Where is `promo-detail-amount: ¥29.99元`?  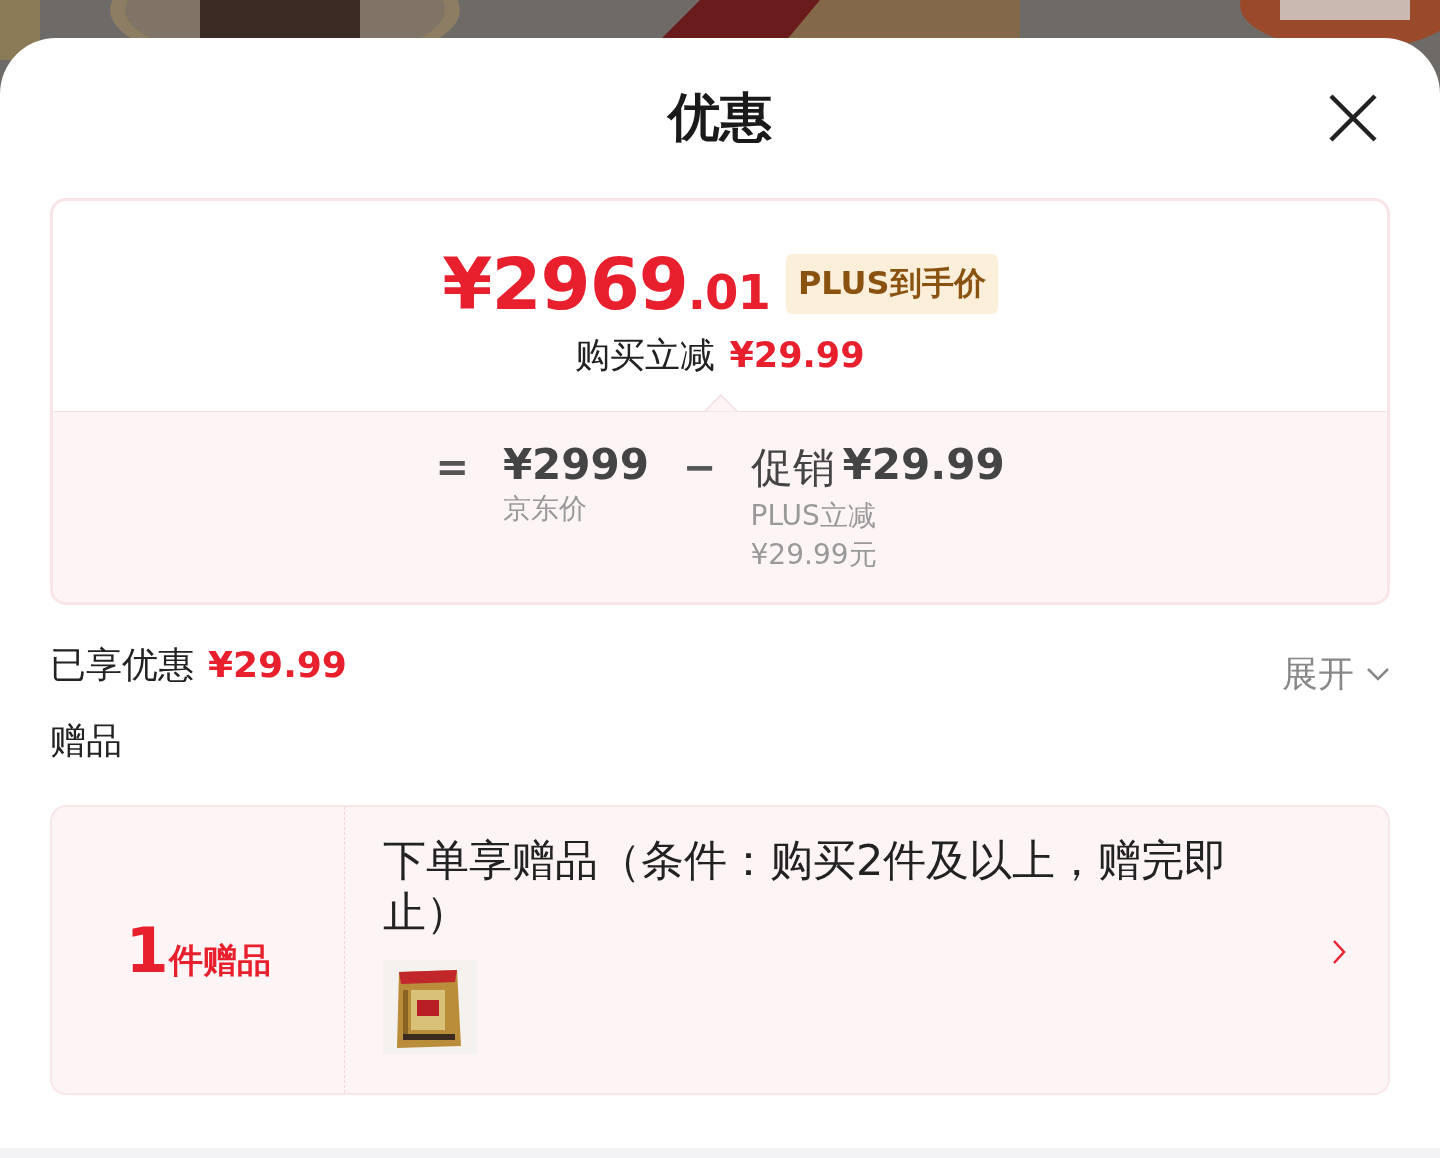 promo-detail-amount: ¥29.99元 is located at coordinates (814, 555).